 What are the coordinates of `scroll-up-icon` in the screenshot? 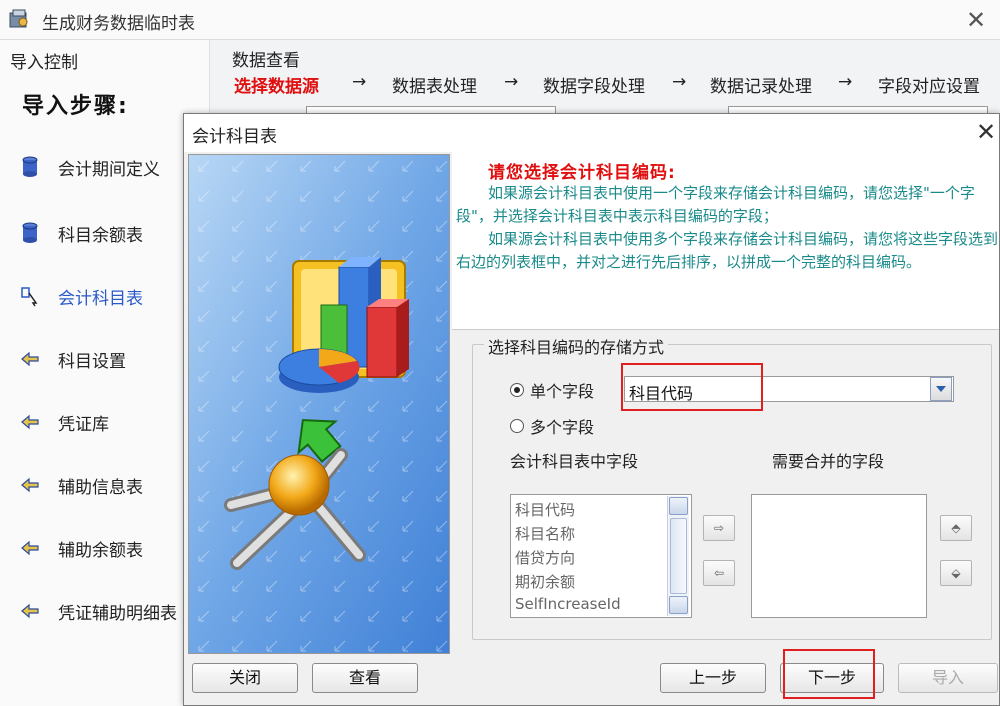 It's located at (678, 506).